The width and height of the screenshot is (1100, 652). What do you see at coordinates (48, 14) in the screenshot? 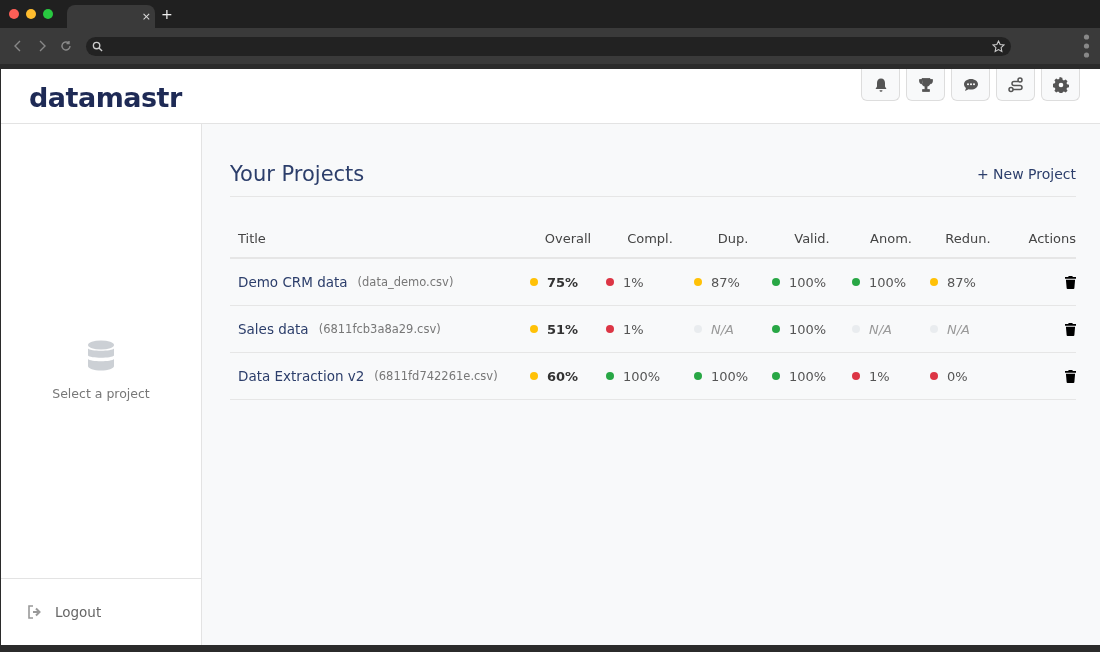
I see `maximize-window-dot` at bounding box center [48, 14].